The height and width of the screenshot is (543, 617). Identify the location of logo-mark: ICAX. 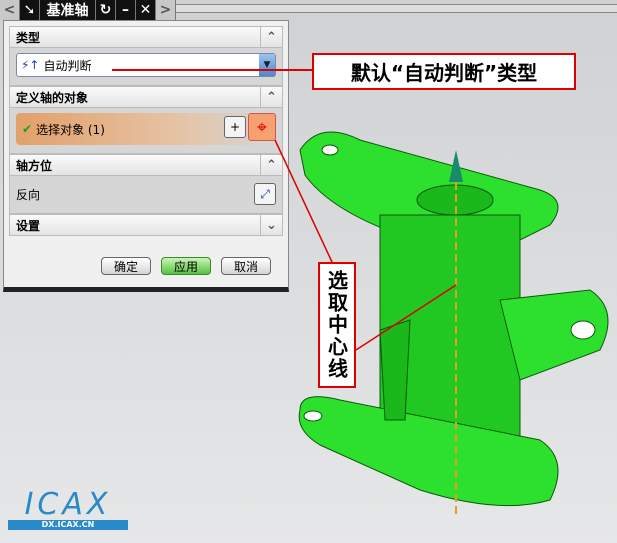
(68, 504).